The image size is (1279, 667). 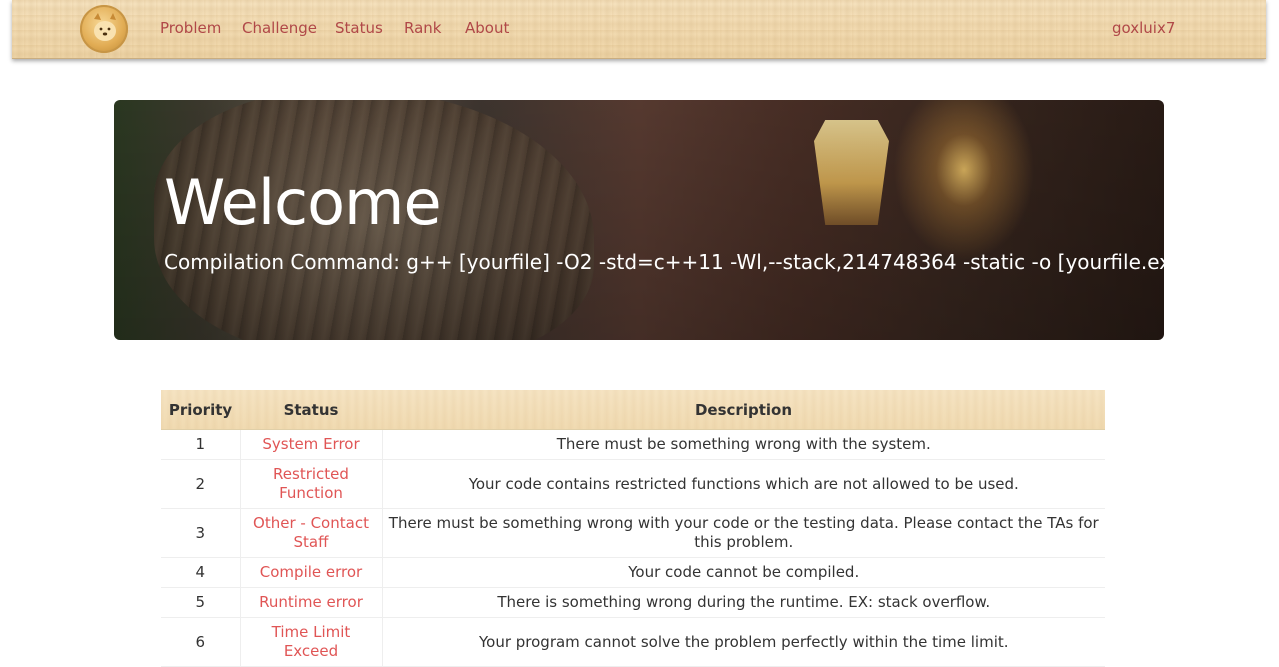 What do you see at coordinates (201, 642) in the screenshot?
I see `priority-cell: 6` at bounding box center [201, 642].